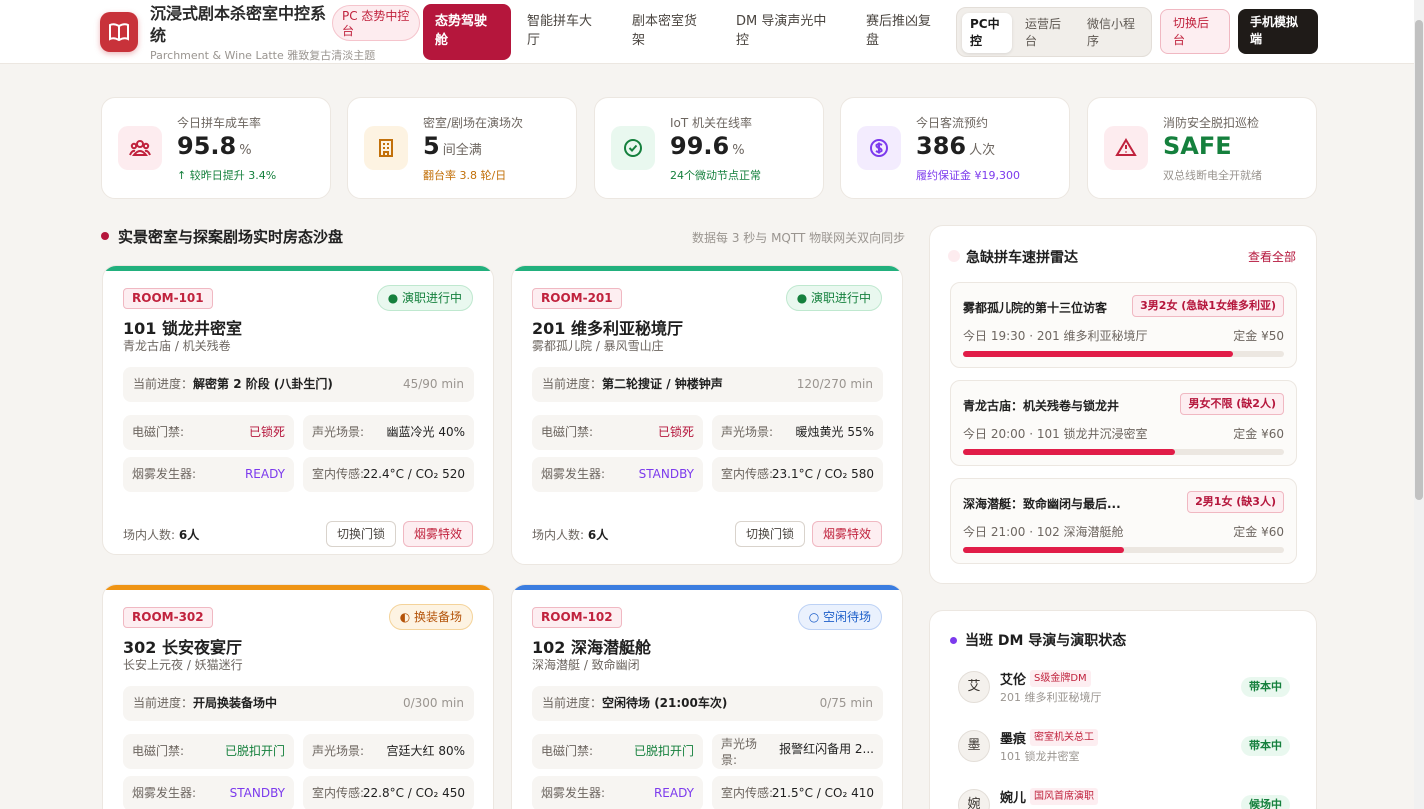 The height and width of the screenshot is (809, 1424). I want to click on nav-script-shelf: 剧本密室货架, so click(670, 32).